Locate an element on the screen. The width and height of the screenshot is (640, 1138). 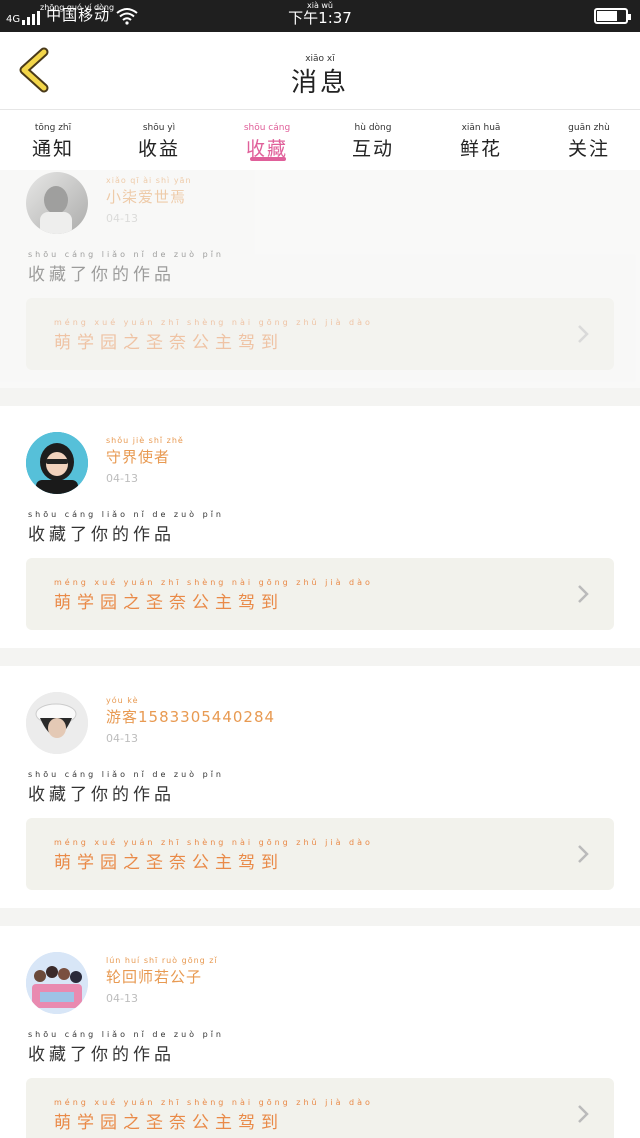
tab-label: 互动 is located at coordinates (372, 149).